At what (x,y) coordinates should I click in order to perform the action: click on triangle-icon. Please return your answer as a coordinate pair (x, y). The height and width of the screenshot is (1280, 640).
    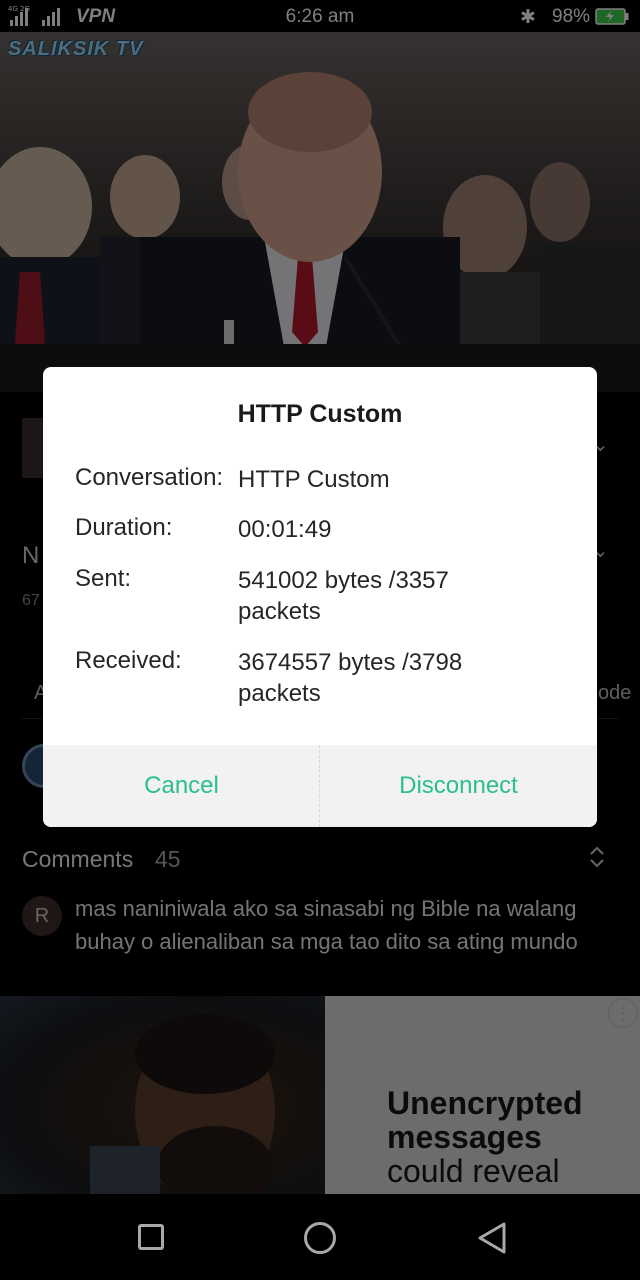
    Looking at the image, I should click on (492, 1238).